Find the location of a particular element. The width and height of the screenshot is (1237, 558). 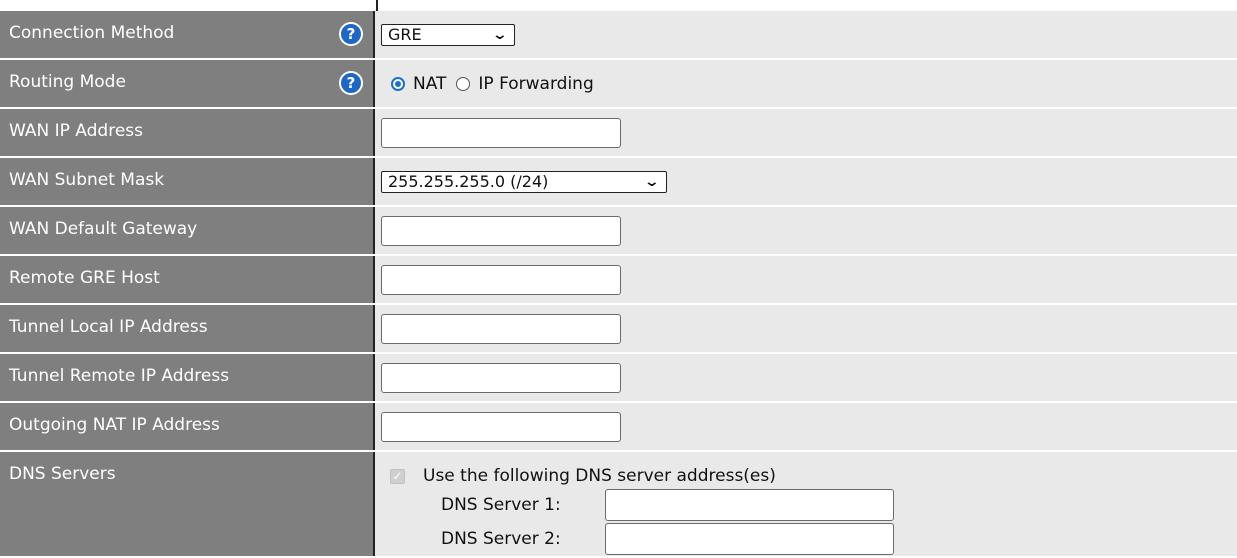

label-cell: WAN IP Address is located at coordinates (187, 133).